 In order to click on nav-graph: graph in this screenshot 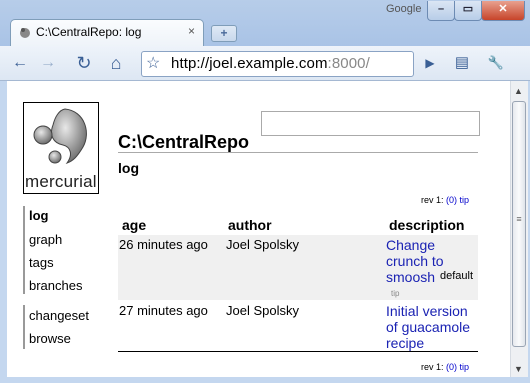, I will do `click(45, 239)`.